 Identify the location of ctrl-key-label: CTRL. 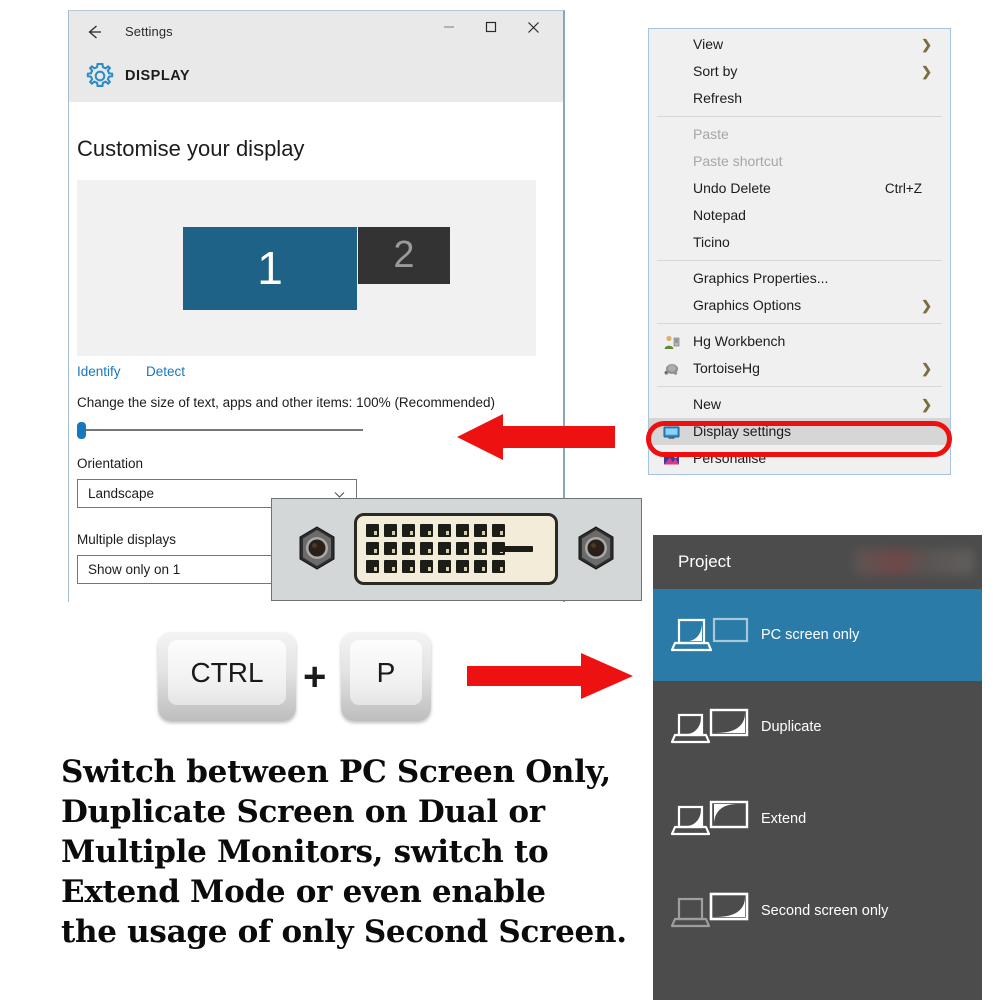
(227, 672).